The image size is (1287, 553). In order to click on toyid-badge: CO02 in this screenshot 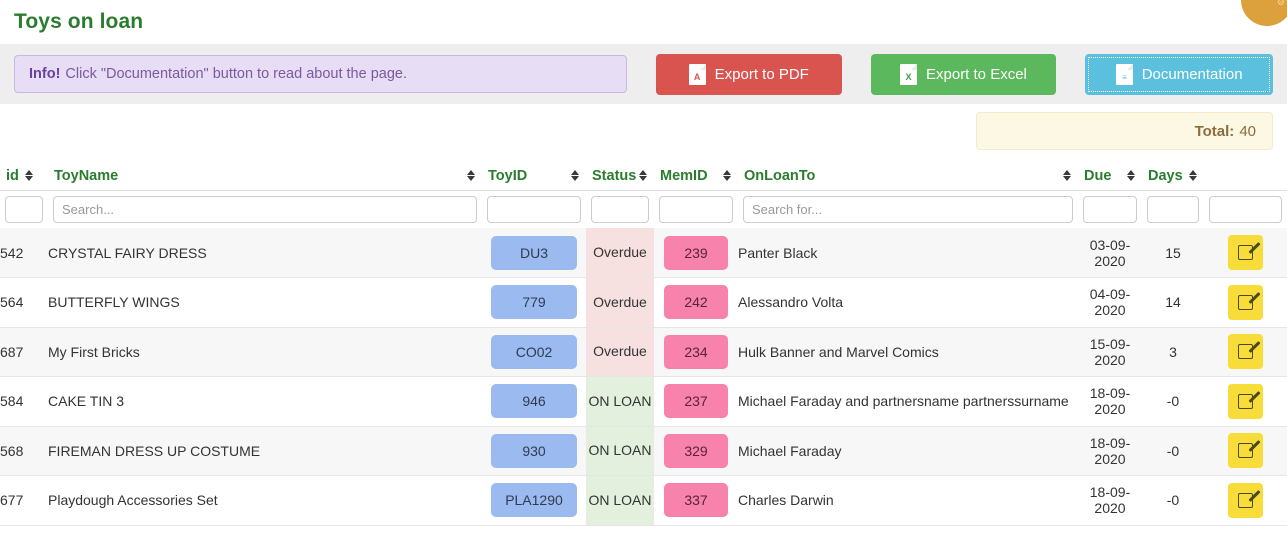, I will do `click(534, 351)`.